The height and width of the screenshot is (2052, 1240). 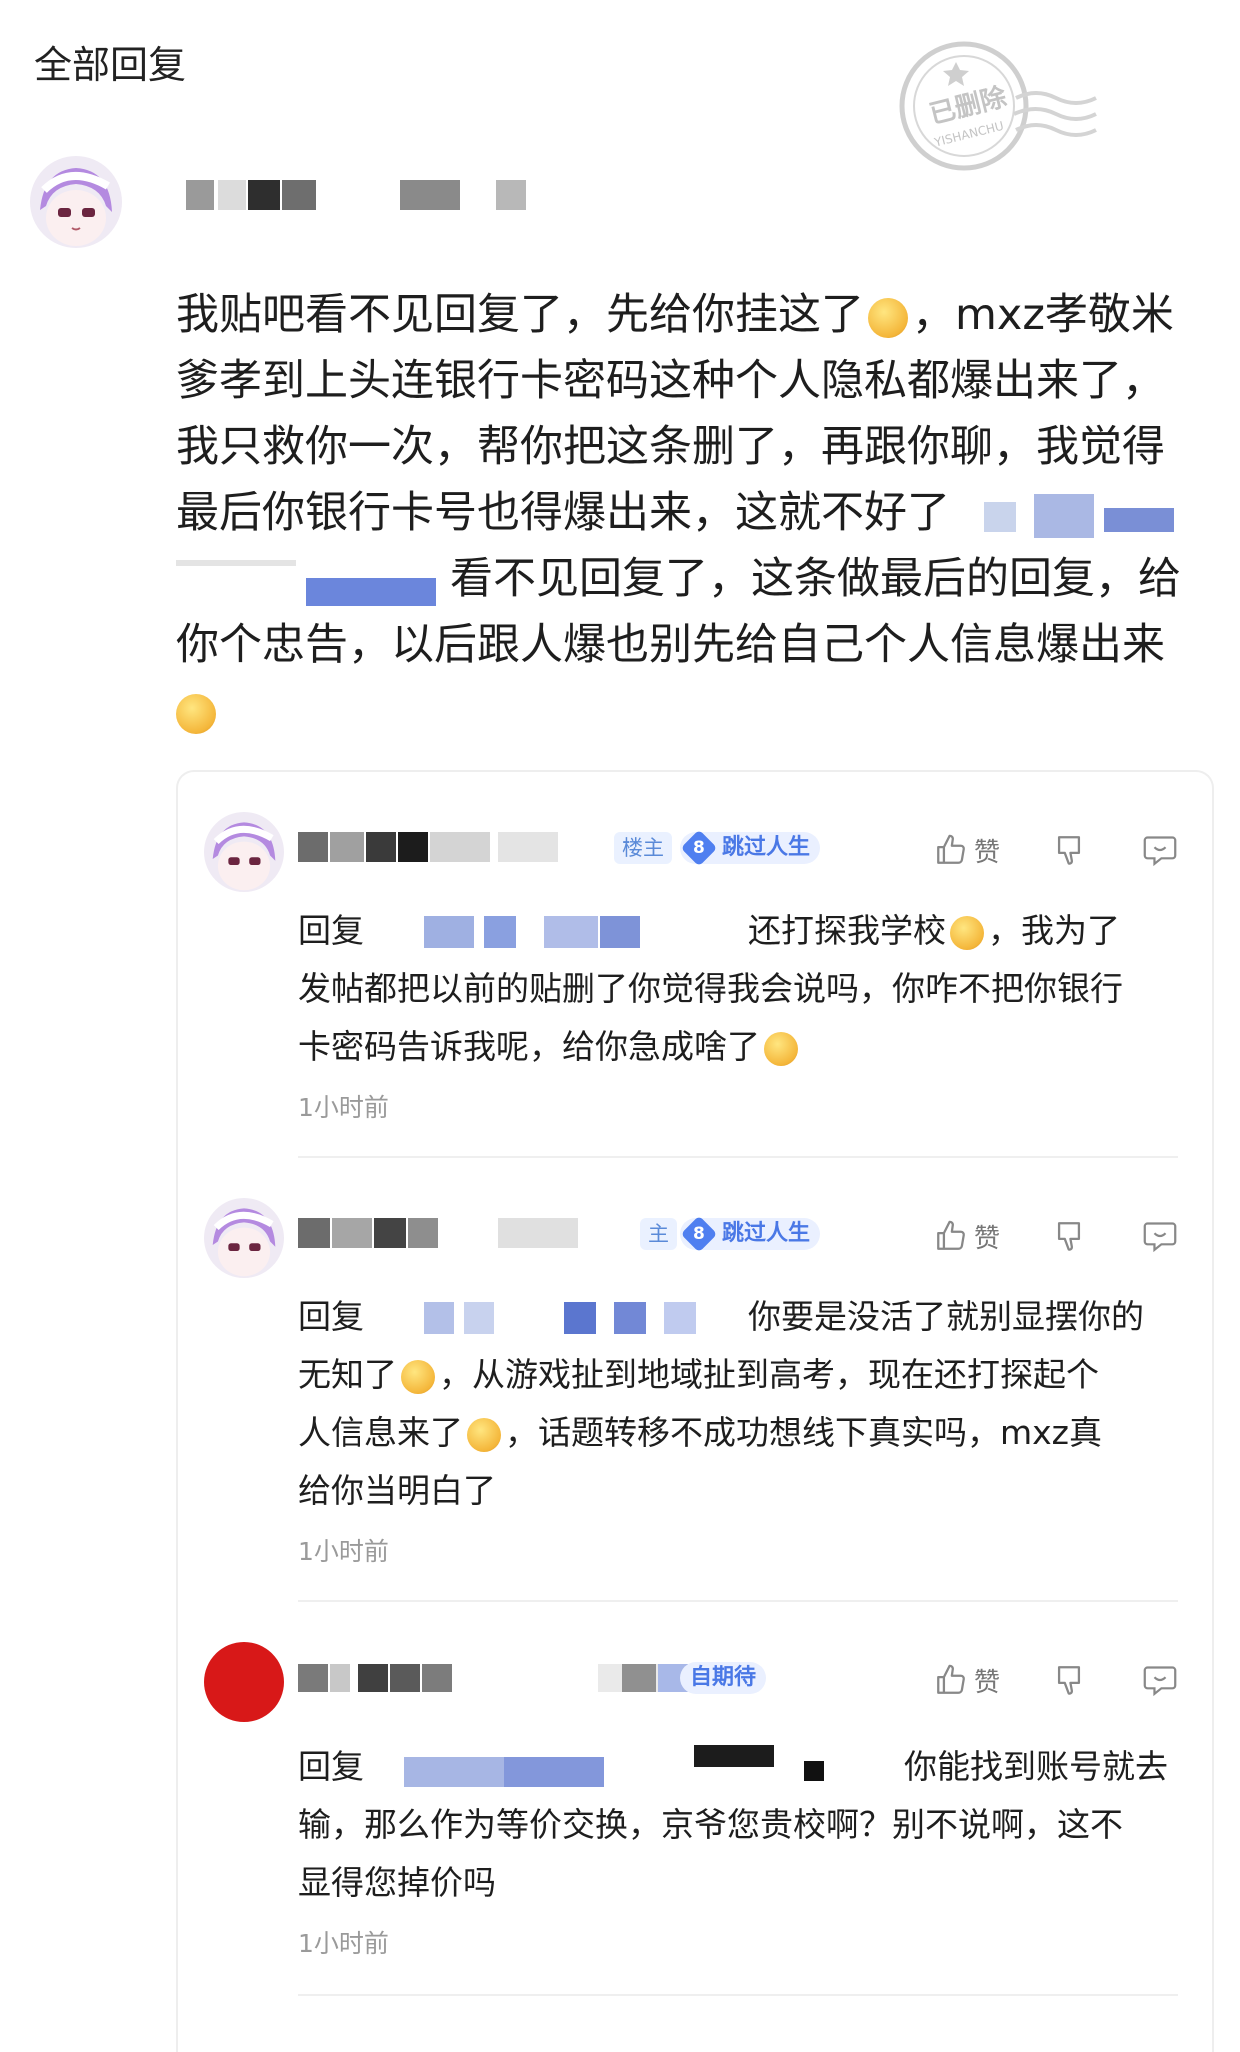 What do you see at coordinates (1001, 106) in the screenshot?
I see `deleted-stamp: 已删除 YISHANCHU` at bounding box center [1001, 106].